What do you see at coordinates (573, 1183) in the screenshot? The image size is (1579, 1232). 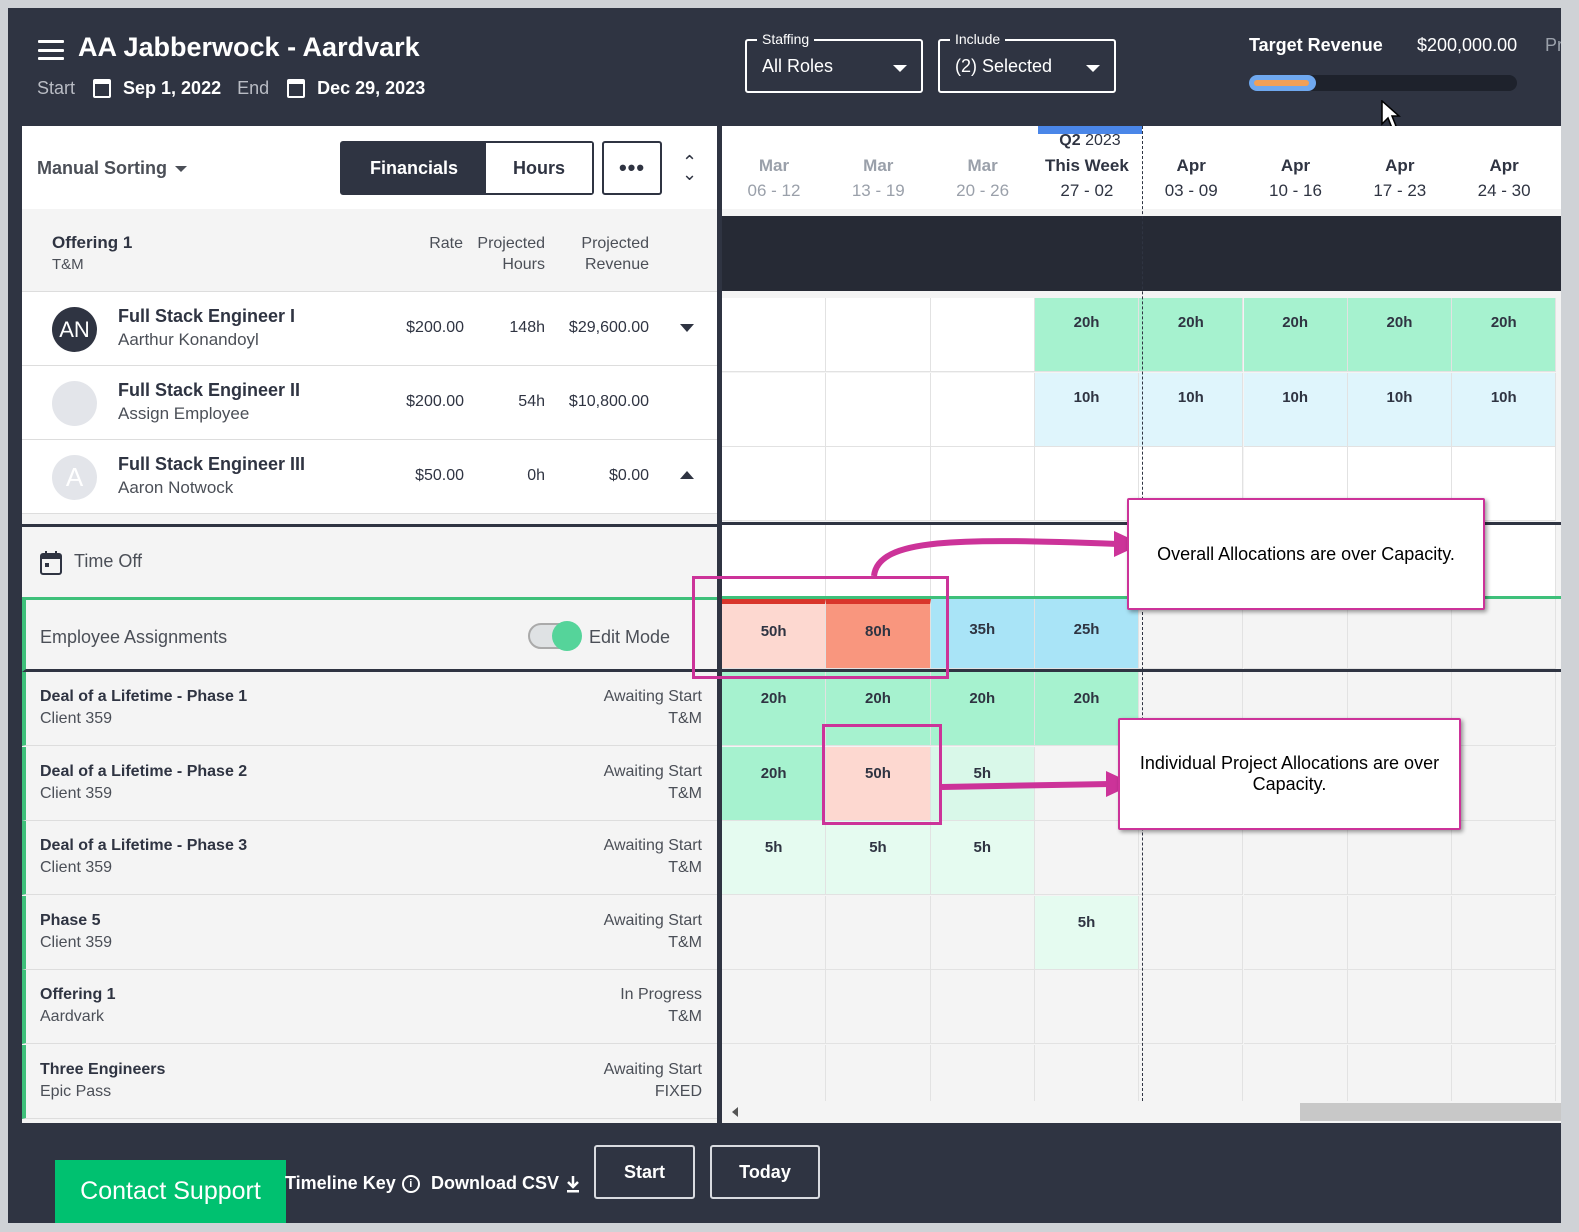 I see `download-icon` at bounding box center [573, 1183].